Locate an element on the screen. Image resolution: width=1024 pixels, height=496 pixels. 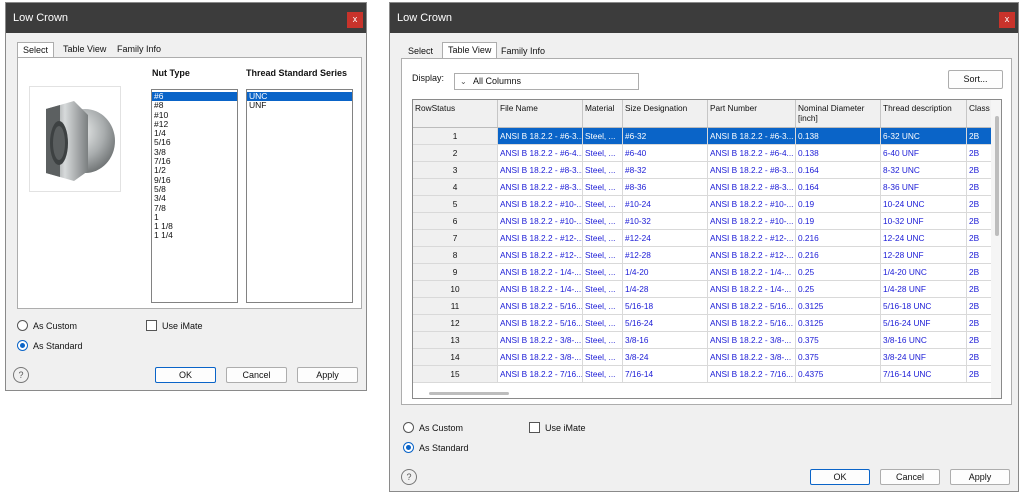
column-header: File Name is located at coordinates (540, 113).